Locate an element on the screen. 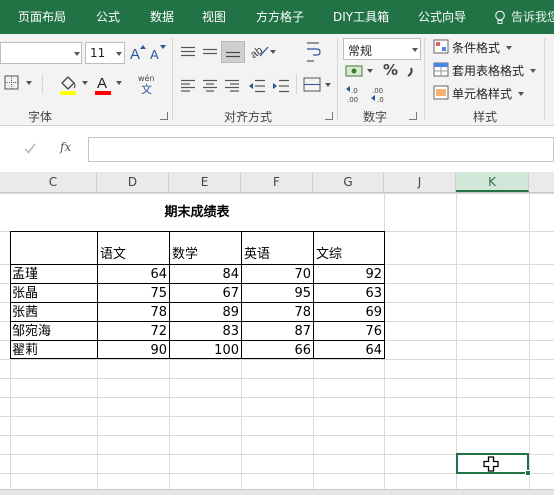 The height and width of the screenshot is (495, 554). fill-color-icon is located at coordinates (75, 84).